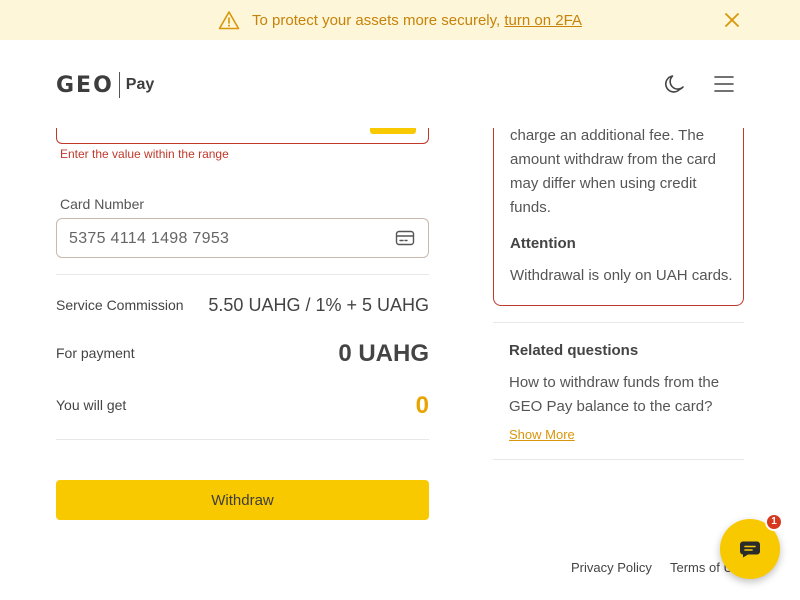 The width and height of the screenshot is (800, 600). What do you see at coordinates (675, 84) in the screenshot?
I see `moon-icon` at bounding box center [675, 84].